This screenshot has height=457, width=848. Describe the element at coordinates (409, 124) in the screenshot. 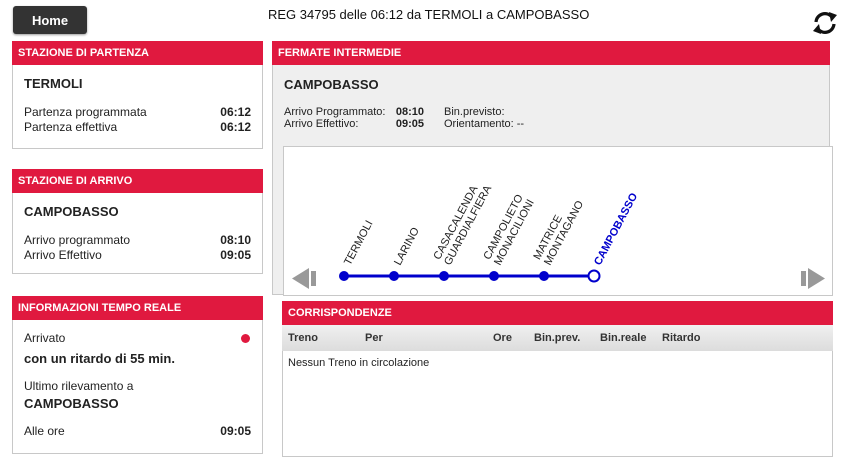

I see `arr-eff-value: 09:05` at that location.